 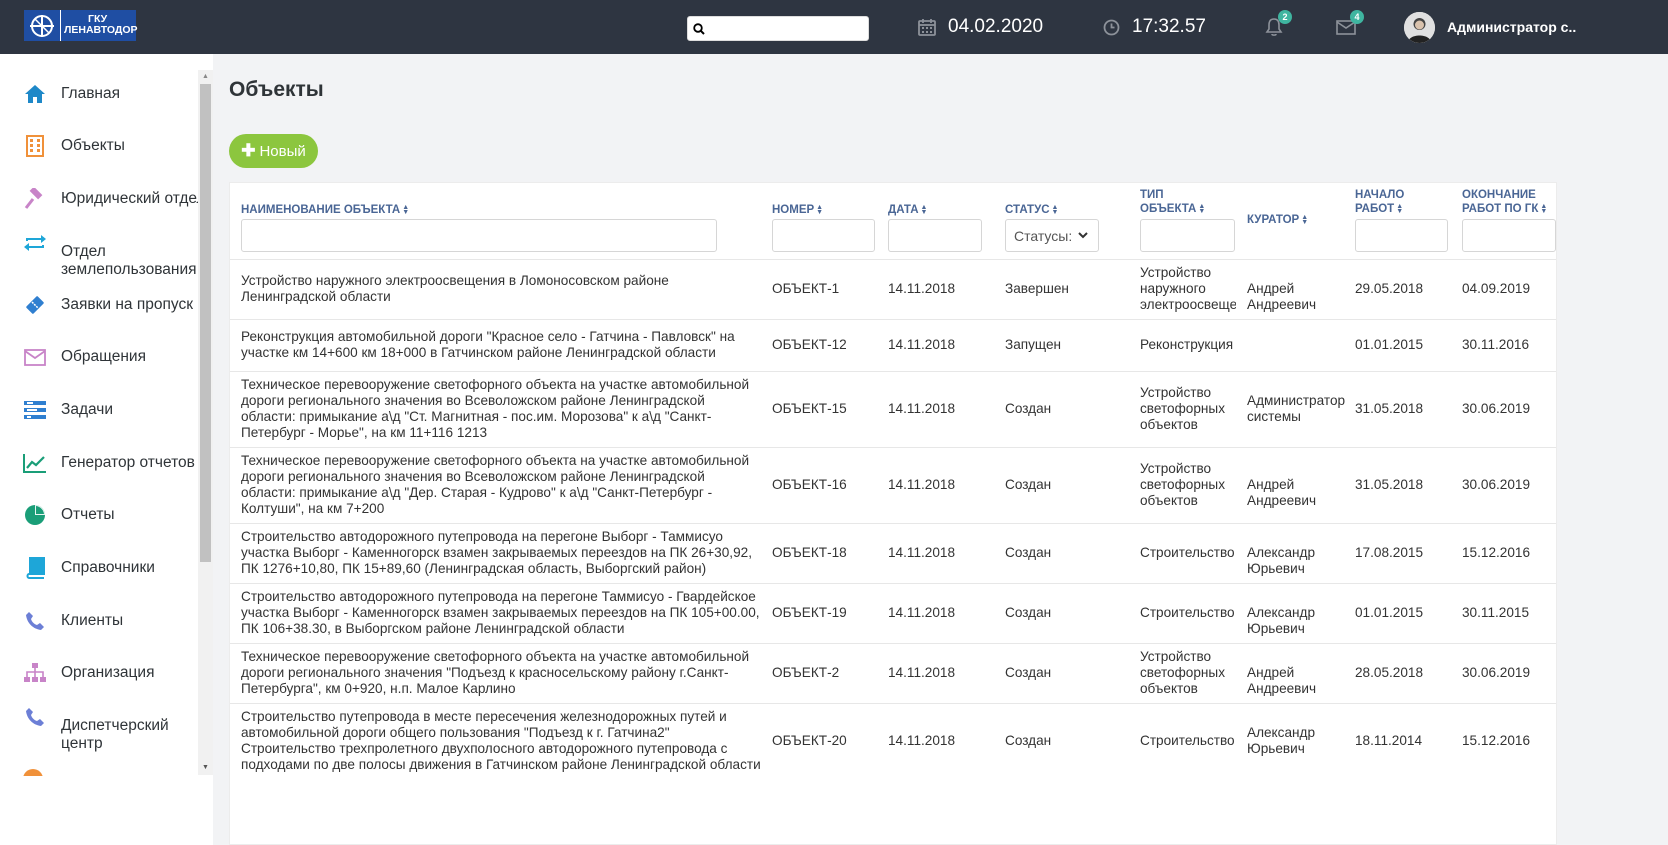 I want to click on filter-type-input, so click(x=1187, y=235).